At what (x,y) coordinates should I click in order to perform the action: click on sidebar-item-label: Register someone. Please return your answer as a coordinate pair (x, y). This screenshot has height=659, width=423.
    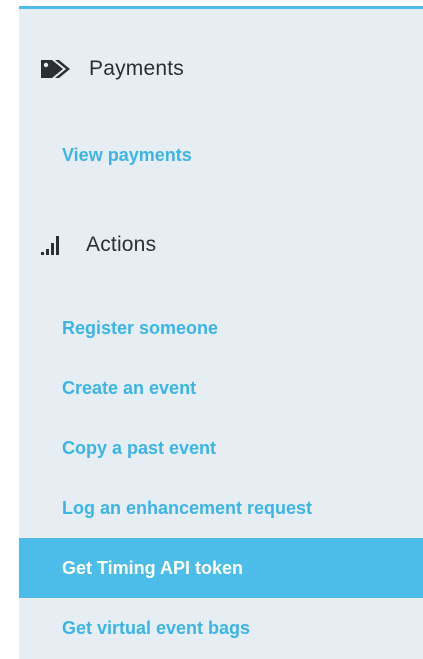
    Looking at the image, I should click on (140, 327).